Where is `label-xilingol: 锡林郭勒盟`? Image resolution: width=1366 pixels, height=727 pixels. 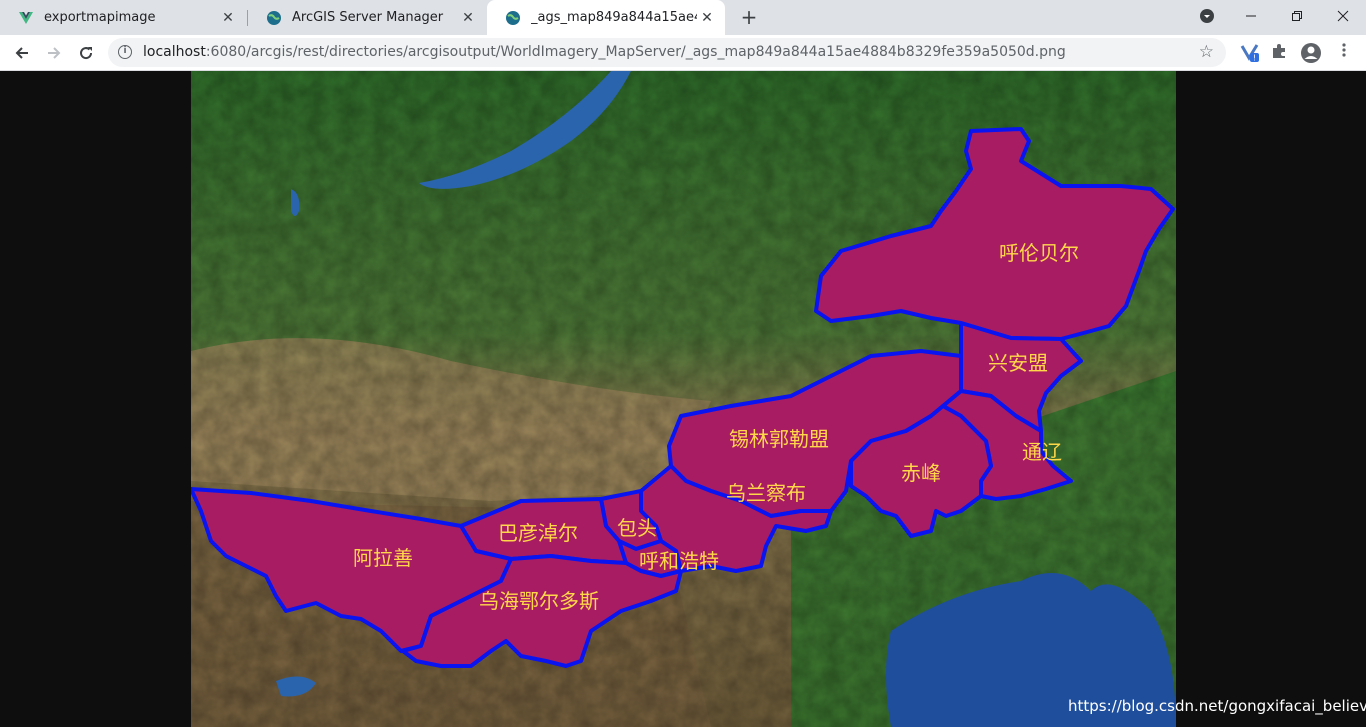 label-xilingol: 锡林郭勒盟 is located at coordinates (779, 439).